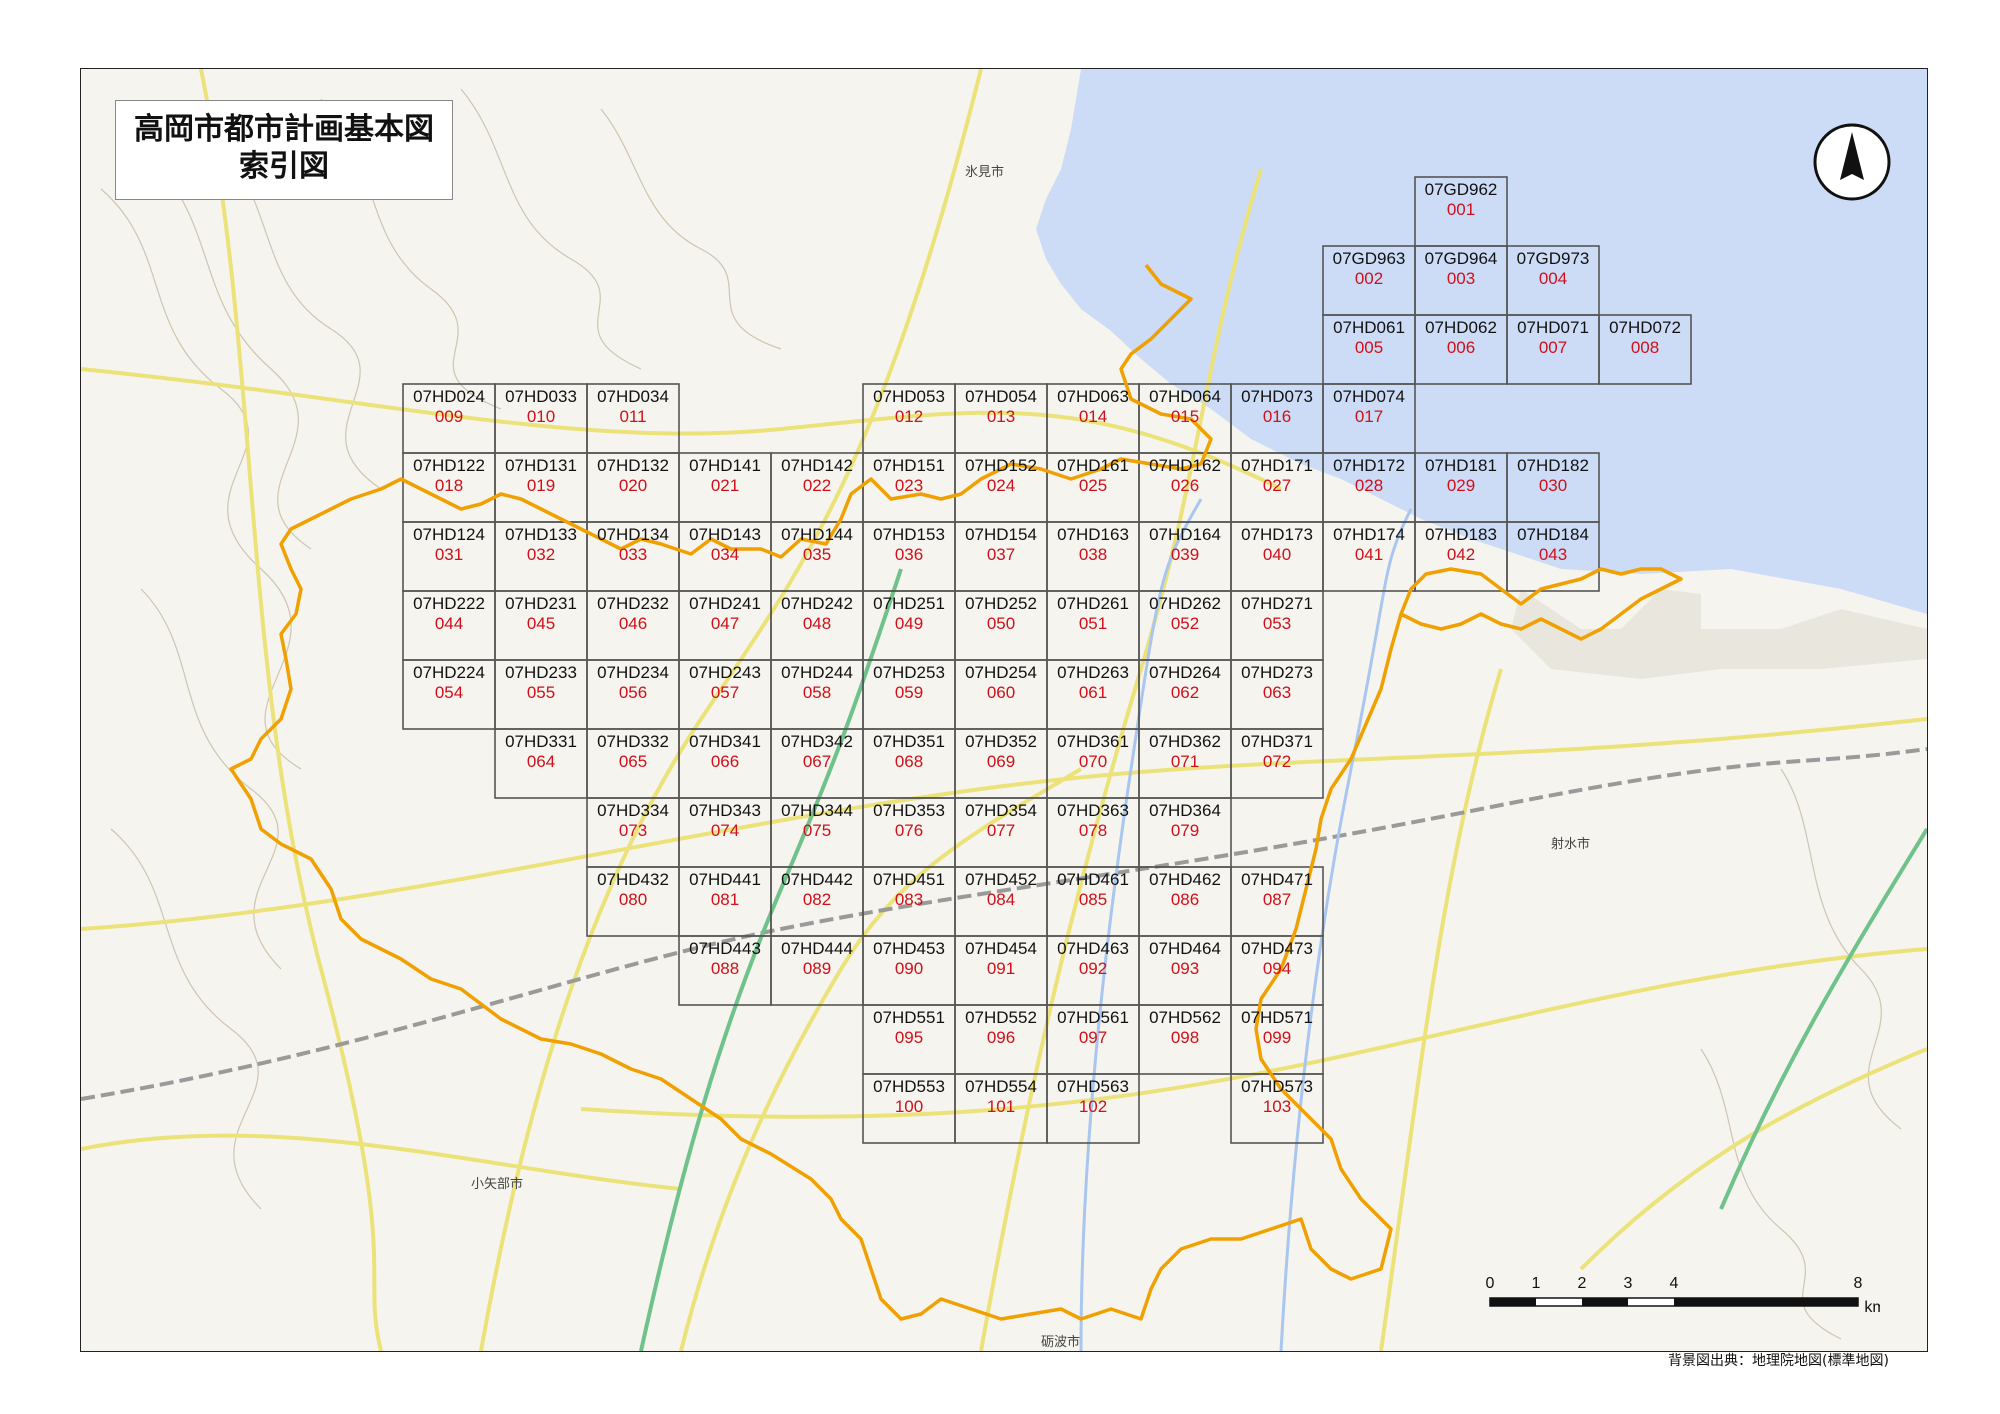 This screenshot has height=1414, width=2000. I want to click on tile-label: 07HD054 013, so click(1001, 418).